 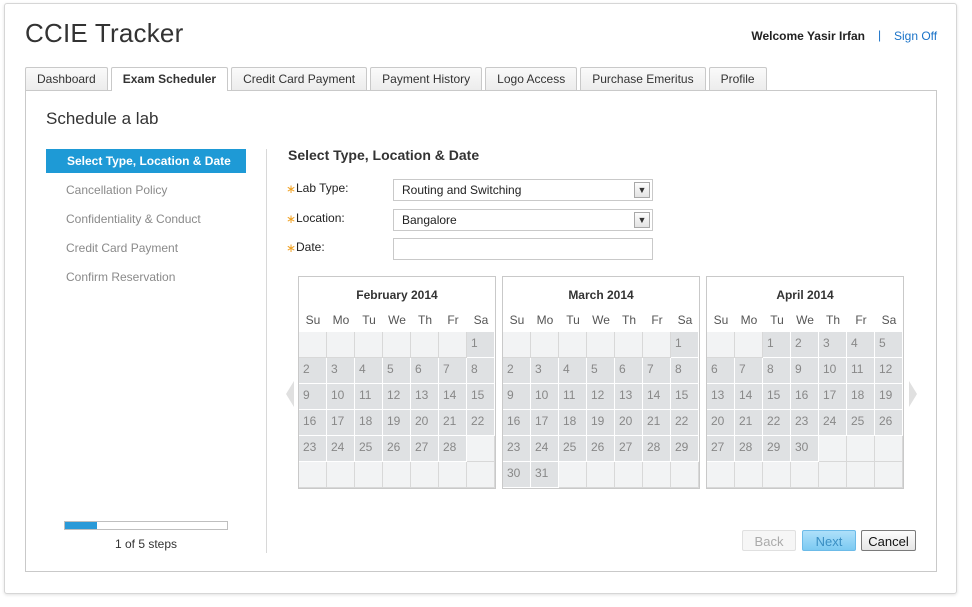 I want to click on calendar-day: 5, so click(x=889, y=345).